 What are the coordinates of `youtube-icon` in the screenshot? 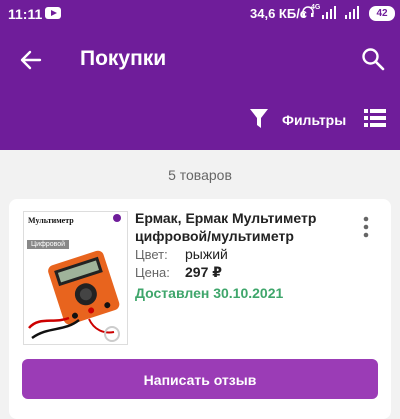 It's located at (53, 13).